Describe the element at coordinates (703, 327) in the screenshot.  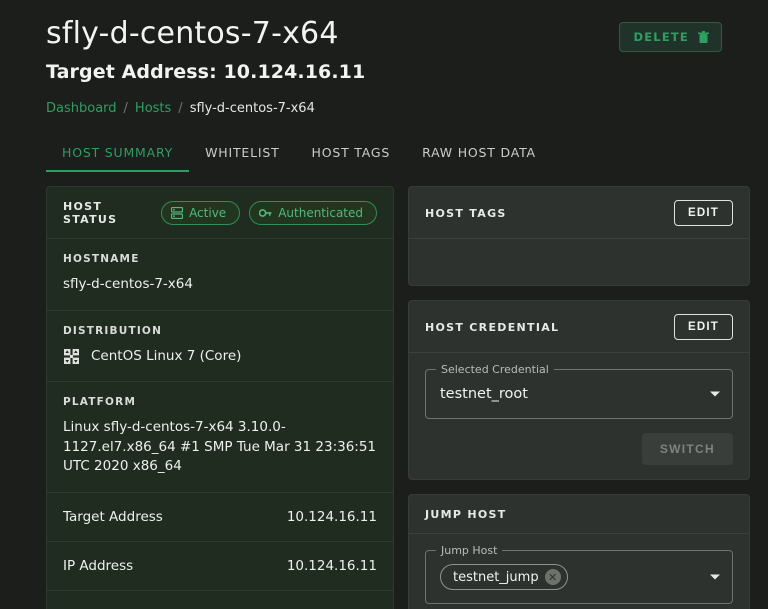
I see `host-credential-edit-button: EDIT` at that location.